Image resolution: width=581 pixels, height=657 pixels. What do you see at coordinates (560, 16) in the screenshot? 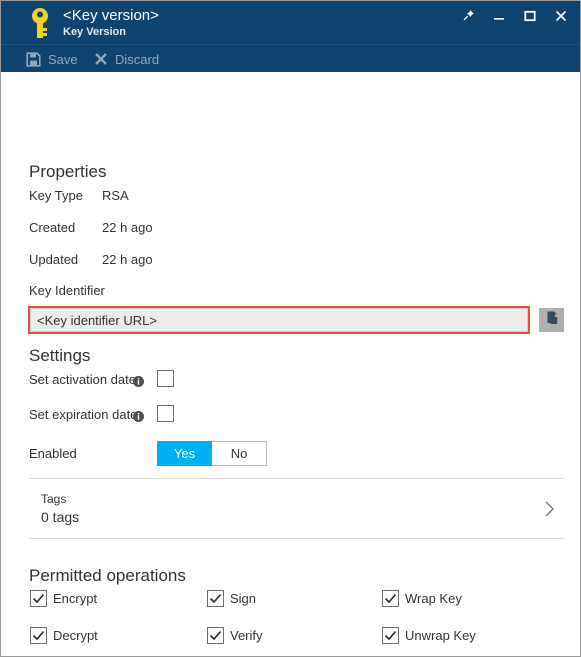
I see `close-icon` at bounding box center [560, 16].